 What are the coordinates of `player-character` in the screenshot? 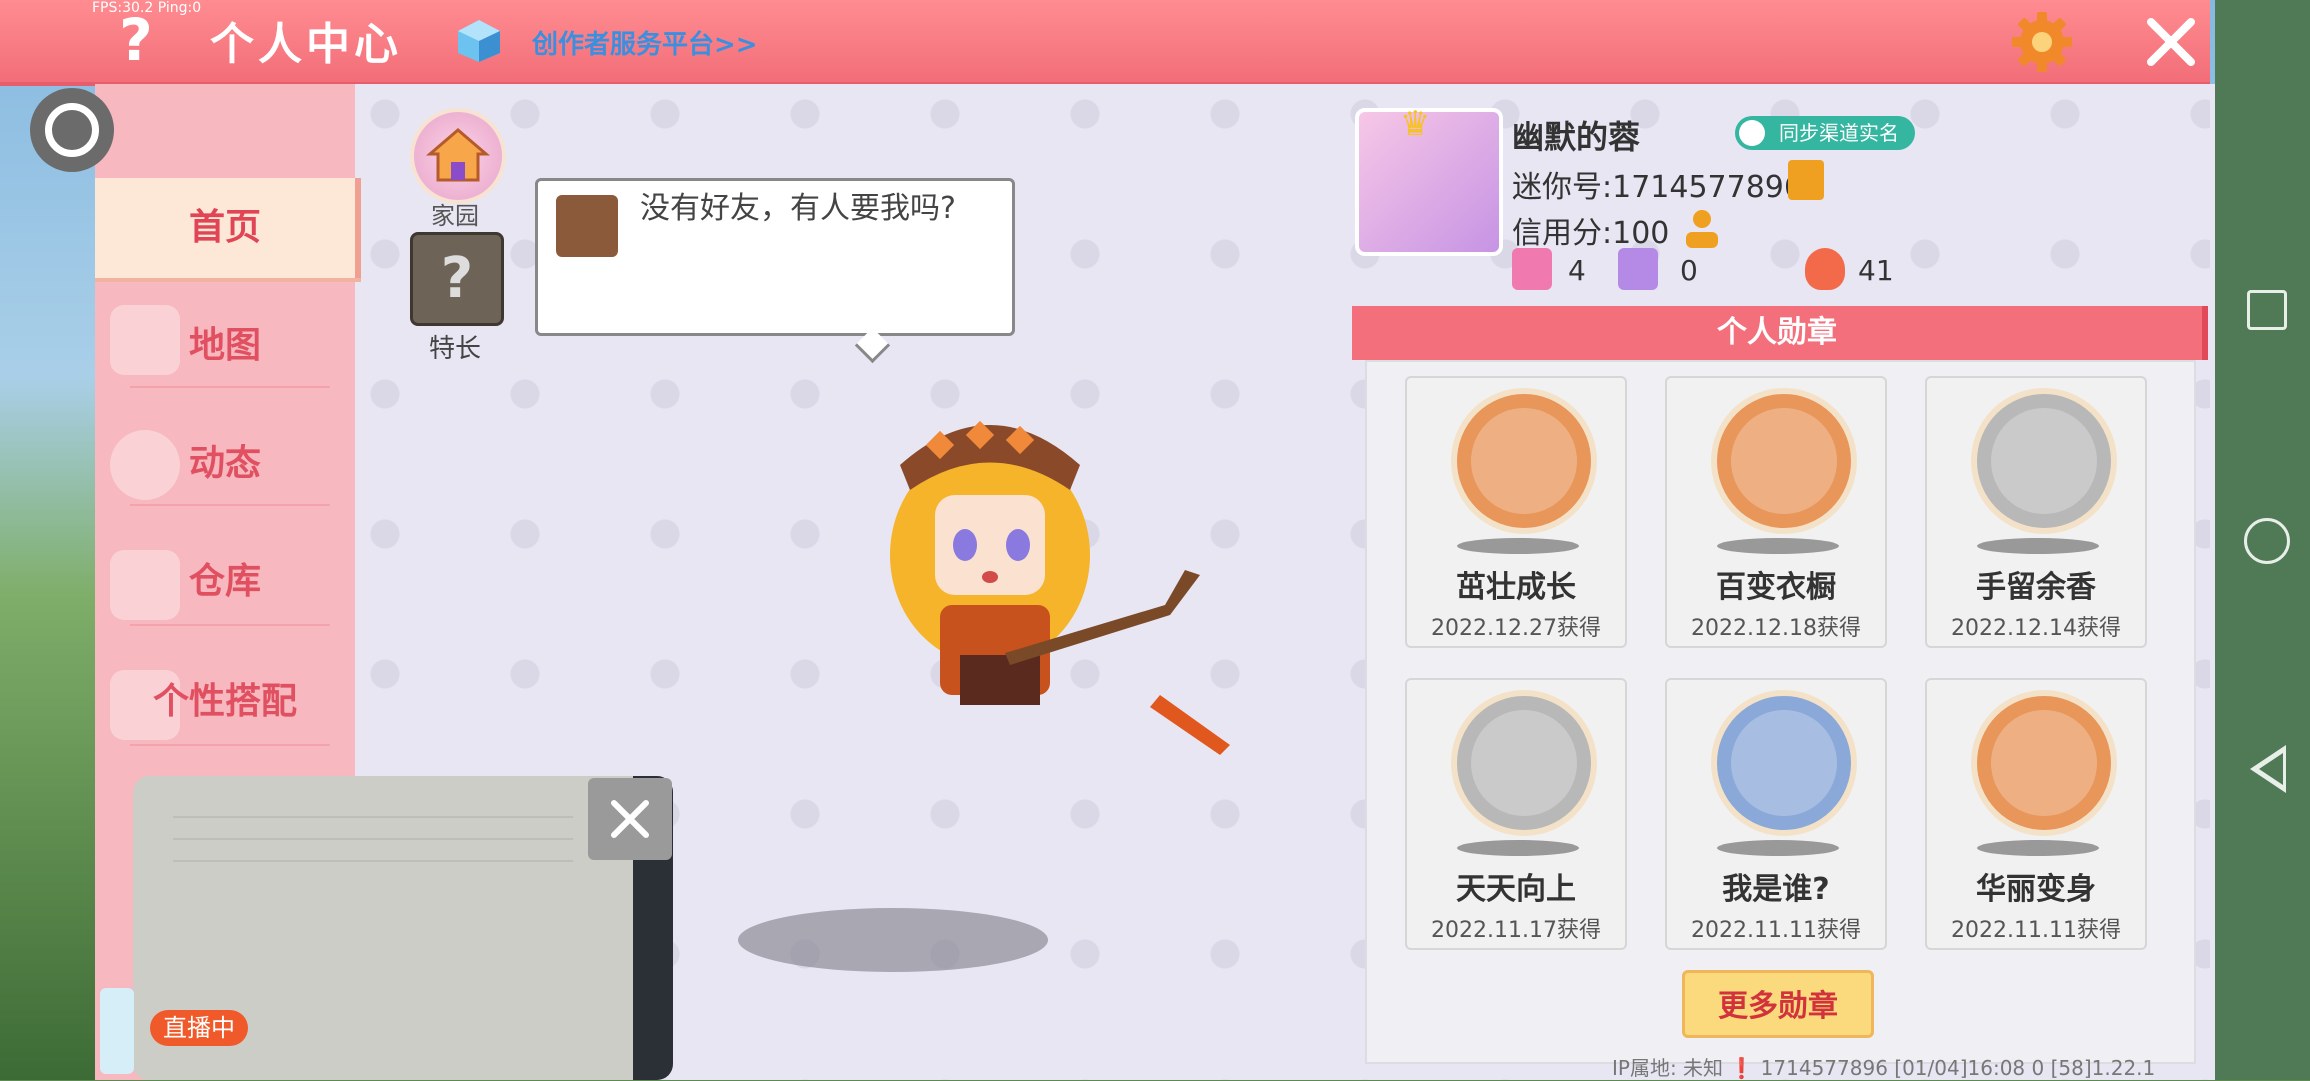 It's located at (1040, 590).